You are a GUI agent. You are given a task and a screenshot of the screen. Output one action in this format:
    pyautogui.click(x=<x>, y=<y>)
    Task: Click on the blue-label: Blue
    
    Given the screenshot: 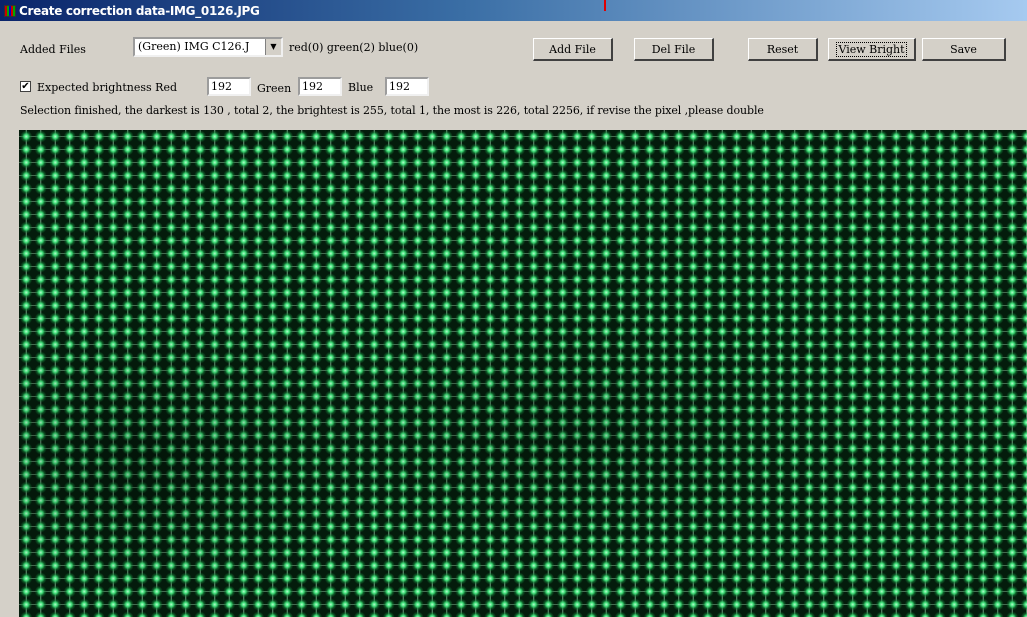 What is the action you would take?
    pyautogui.click(x=361, y=87)
    